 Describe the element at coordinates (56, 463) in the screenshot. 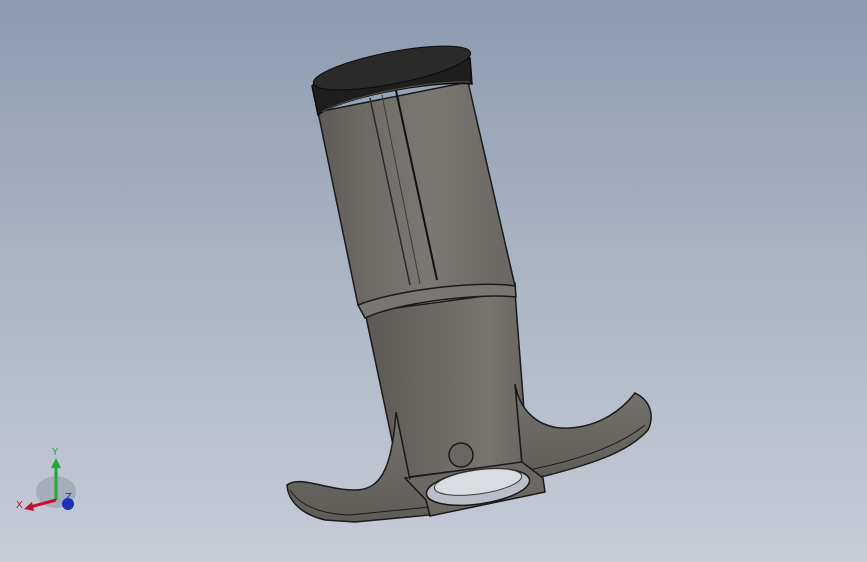

I see `y-axis-arrow` at that location.